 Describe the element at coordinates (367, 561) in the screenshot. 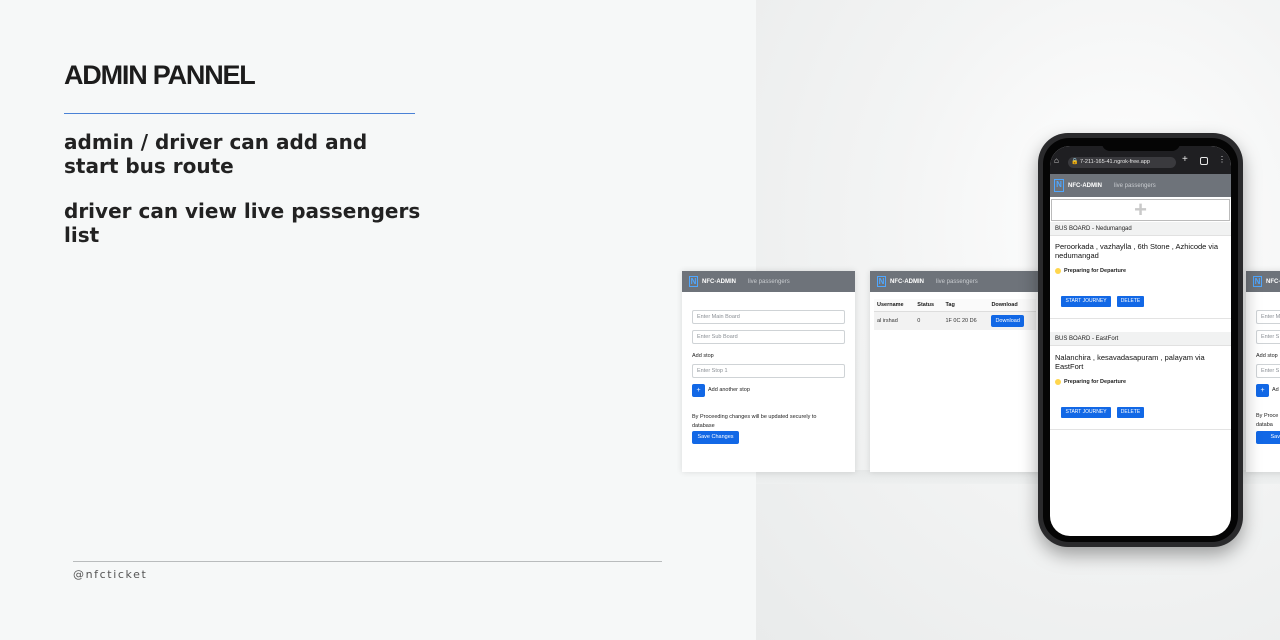

I see `footer-divider` at that location.